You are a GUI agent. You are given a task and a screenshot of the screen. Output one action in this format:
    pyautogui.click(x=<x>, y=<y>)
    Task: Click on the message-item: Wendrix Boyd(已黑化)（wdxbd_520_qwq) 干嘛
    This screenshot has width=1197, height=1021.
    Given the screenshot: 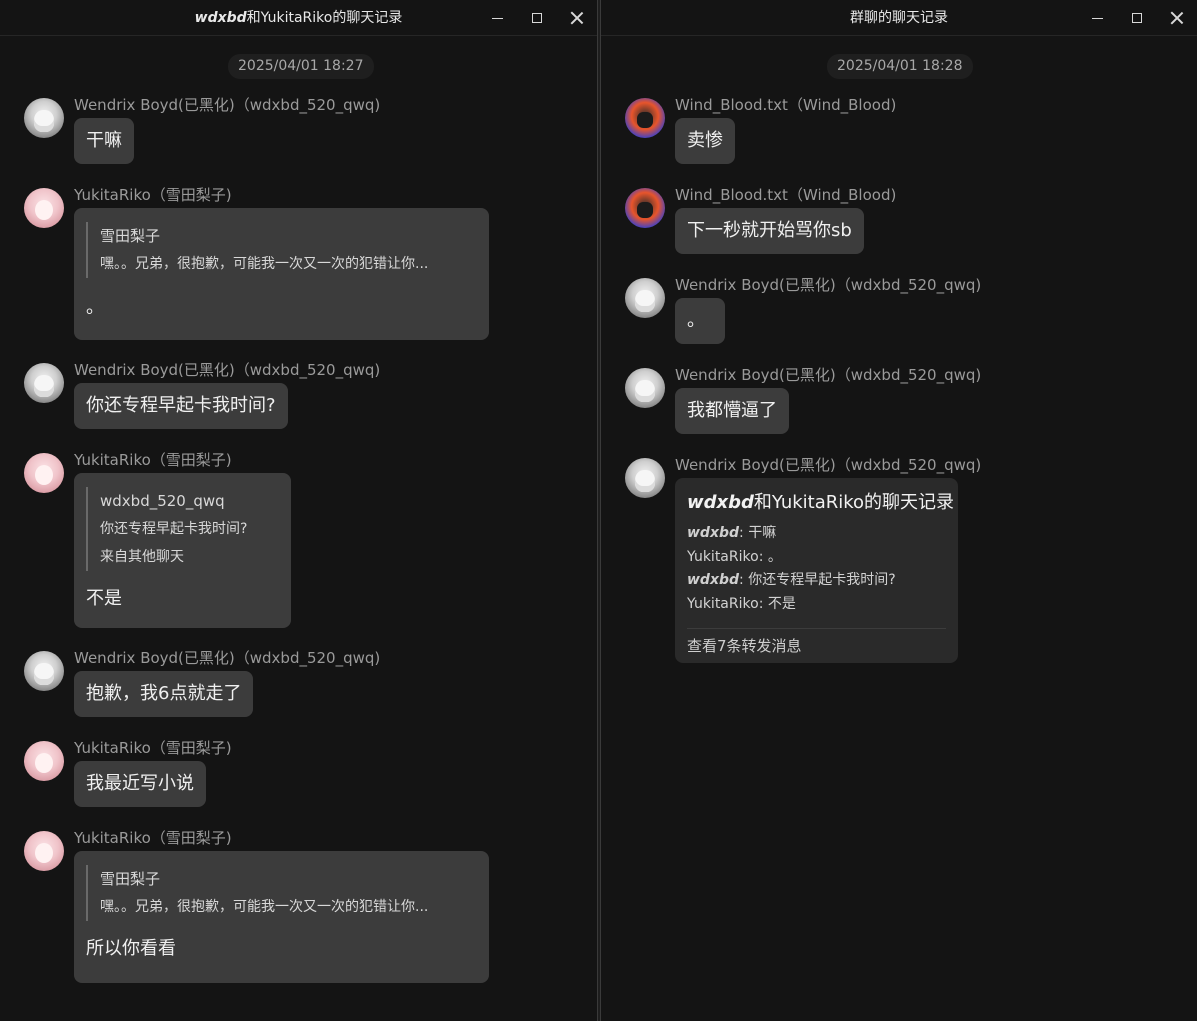 What is the action you would take?
    pyautogui.click(x=304, y=131)
    